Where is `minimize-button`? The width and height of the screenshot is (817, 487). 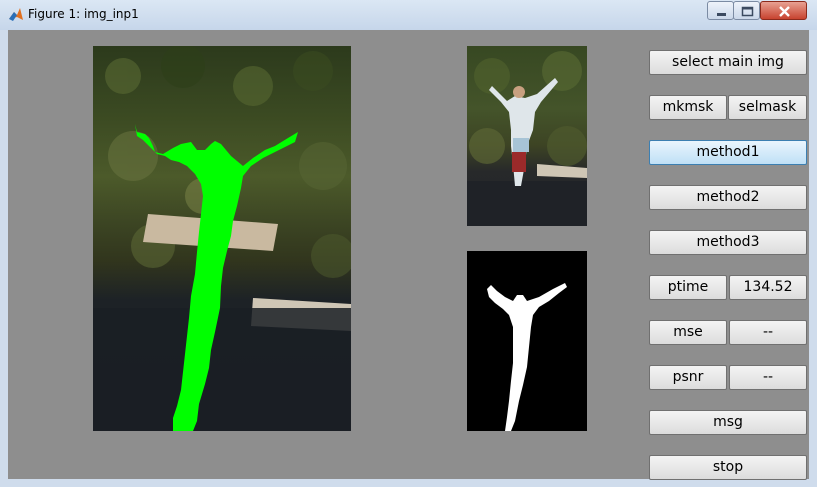
minimize-button is located at coordinates (720, 10).